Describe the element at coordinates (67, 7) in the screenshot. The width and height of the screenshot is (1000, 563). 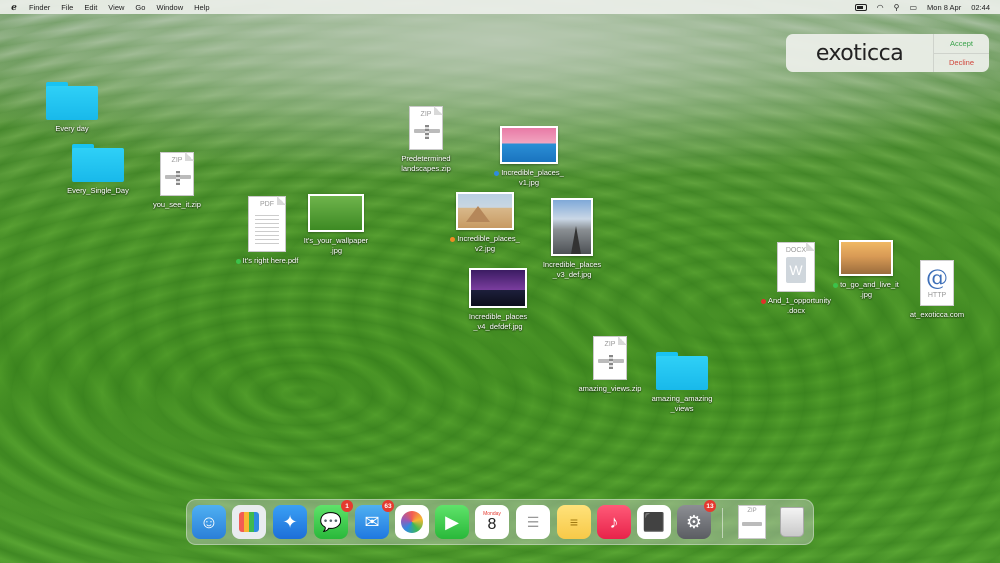
I see `menu-file: File` at that location.